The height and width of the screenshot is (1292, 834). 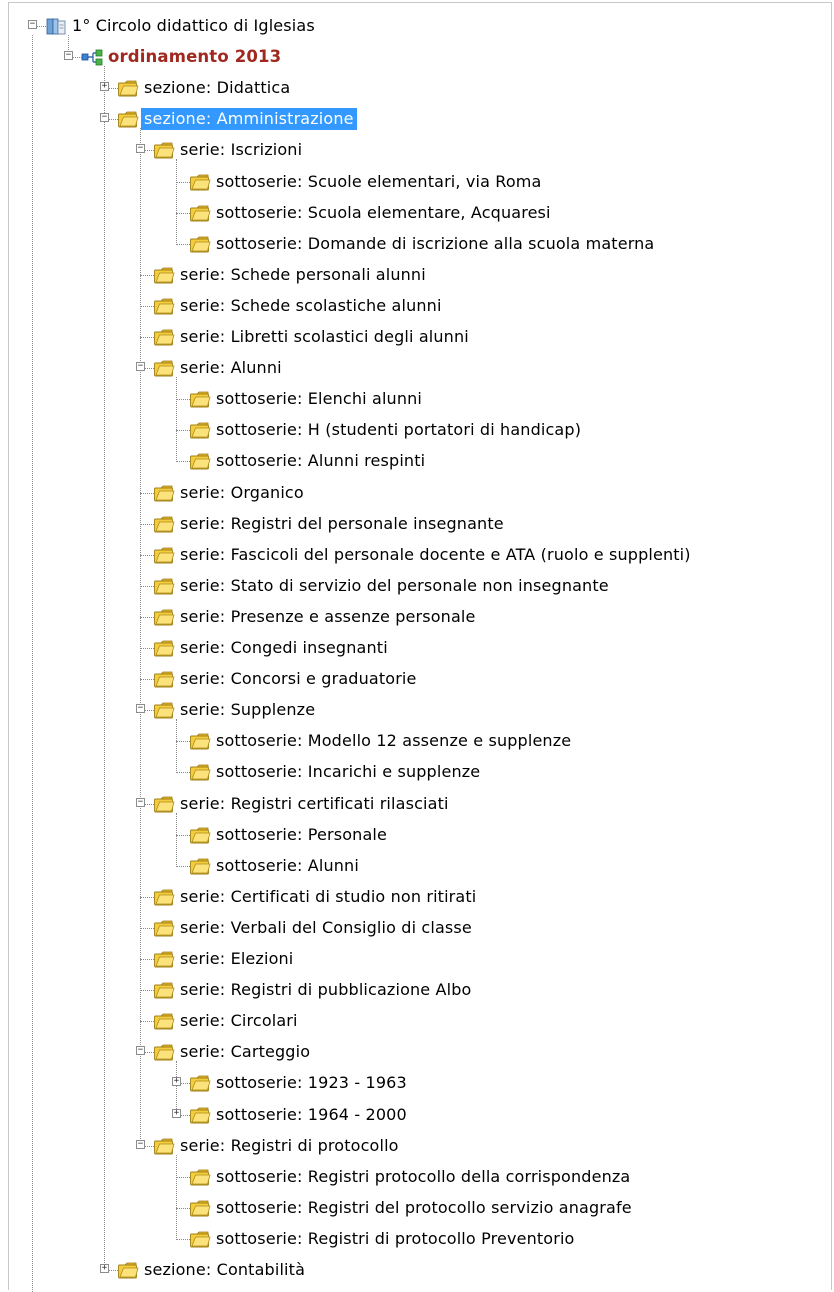 I want to click on tree-node: sottoserie: Alunni respinti, so click(x=417, y=461).